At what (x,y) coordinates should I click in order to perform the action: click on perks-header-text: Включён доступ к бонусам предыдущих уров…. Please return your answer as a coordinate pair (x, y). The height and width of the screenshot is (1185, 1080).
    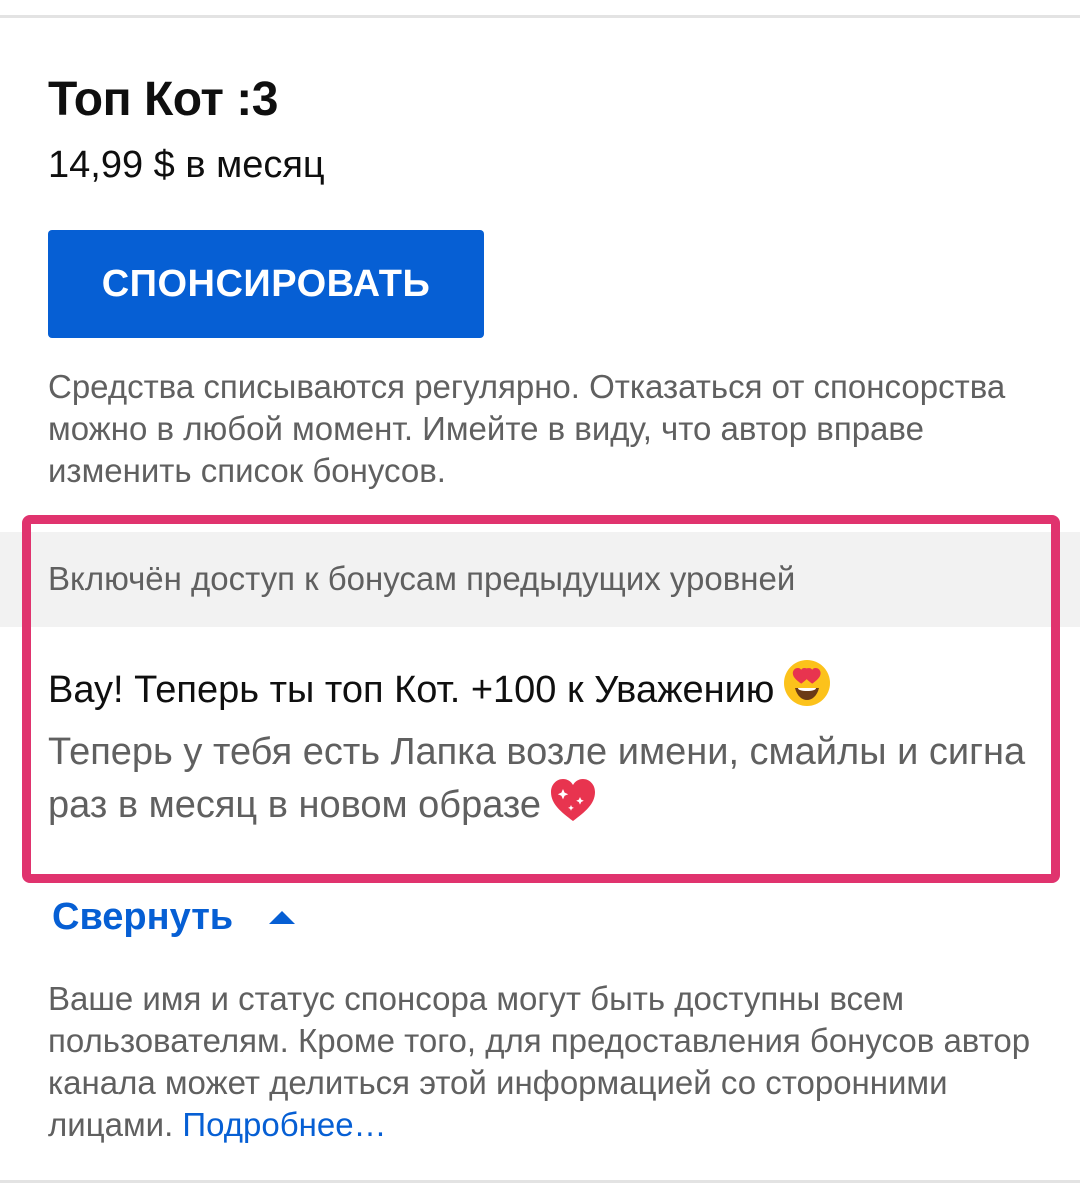
    Looking at the image, I should click on (422, 578).